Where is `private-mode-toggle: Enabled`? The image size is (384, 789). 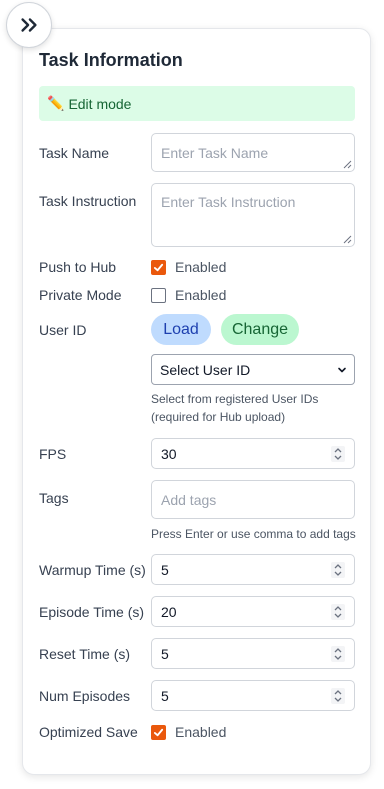 private-mode-toggle: Enabled is located at coordinates (188, 295).